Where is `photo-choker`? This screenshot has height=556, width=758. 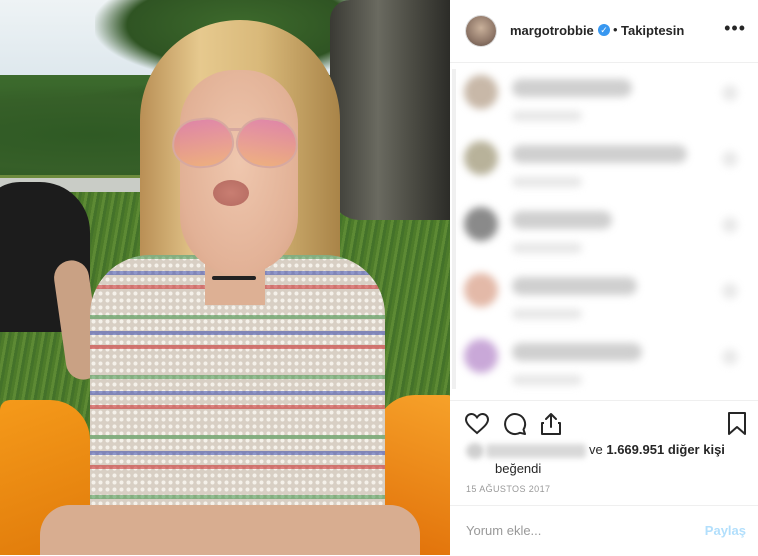
photo-choker is located at coordinates (234, 278).